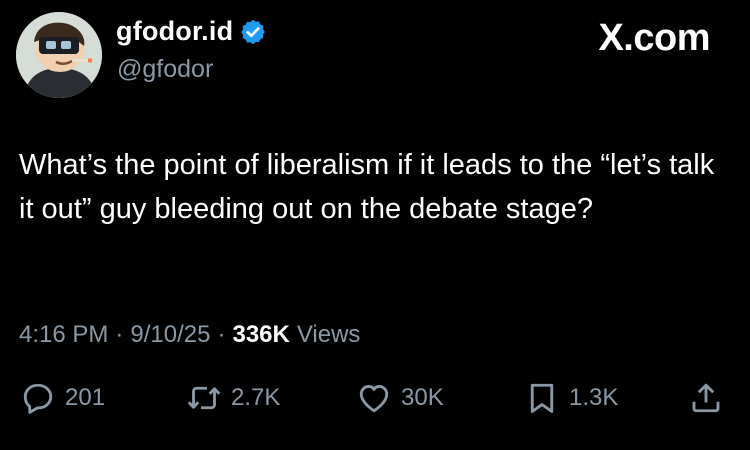 The image size is (750, 450). I want to click on like-count: 30K, so click(422, 397).